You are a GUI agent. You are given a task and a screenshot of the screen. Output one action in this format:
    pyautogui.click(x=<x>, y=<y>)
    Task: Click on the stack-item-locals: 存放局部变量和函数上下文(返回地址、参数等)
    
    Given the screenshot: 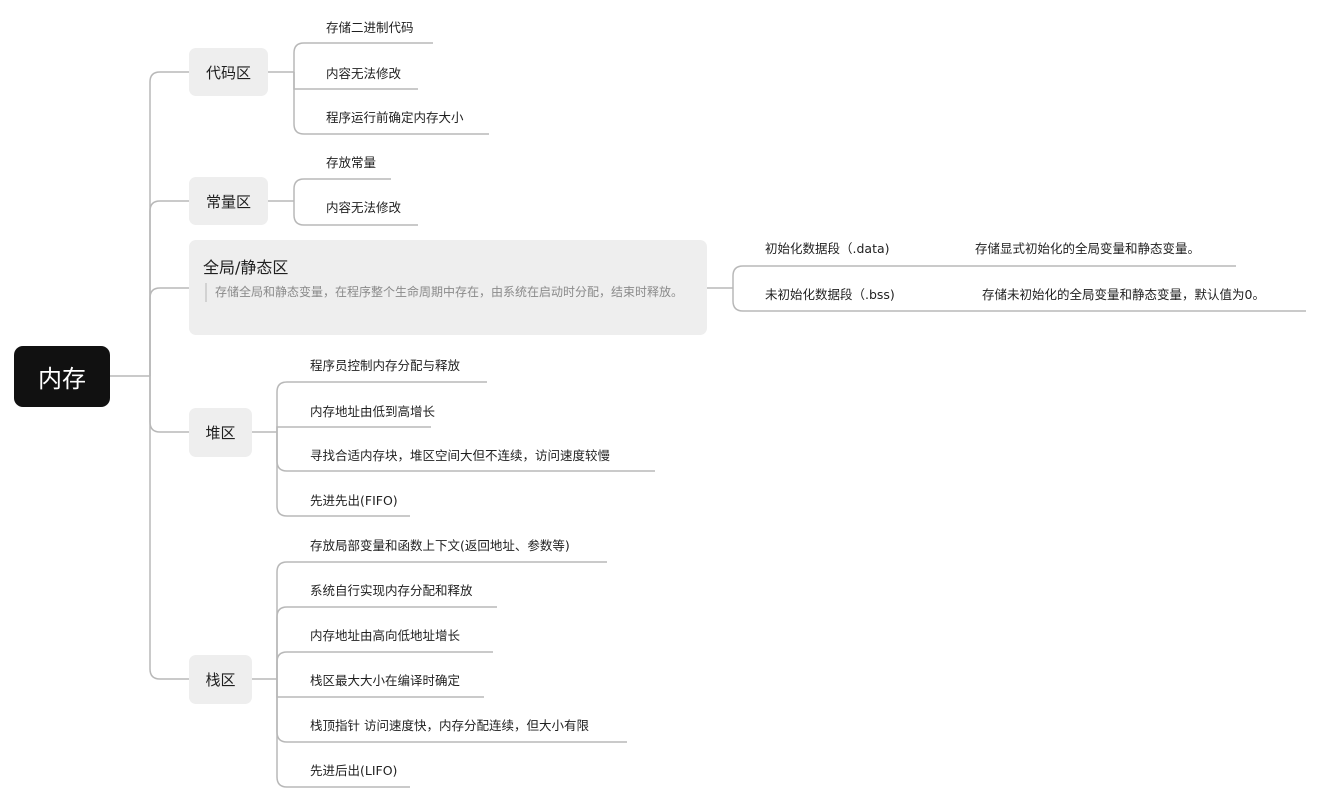 What is the action you would take?
    pyautogui.click(x=440, y=544)
    